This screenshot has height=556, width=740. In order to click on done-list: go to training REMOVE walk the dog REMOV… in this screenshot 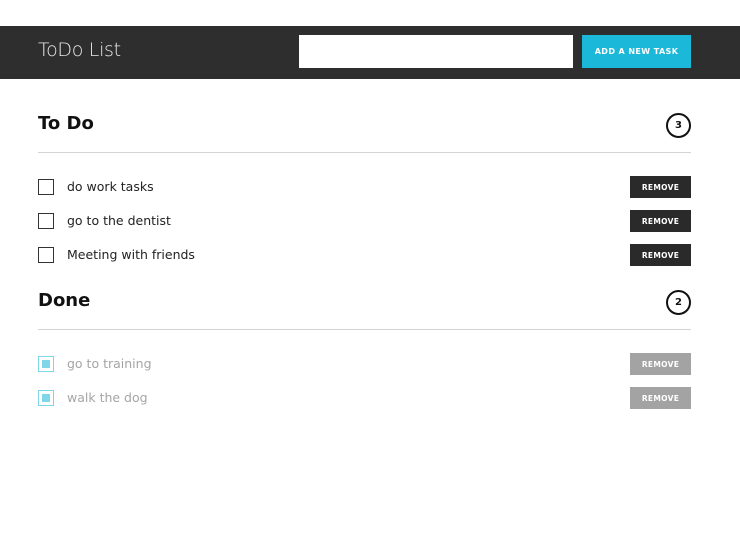, I will do `click(364, 386)`.